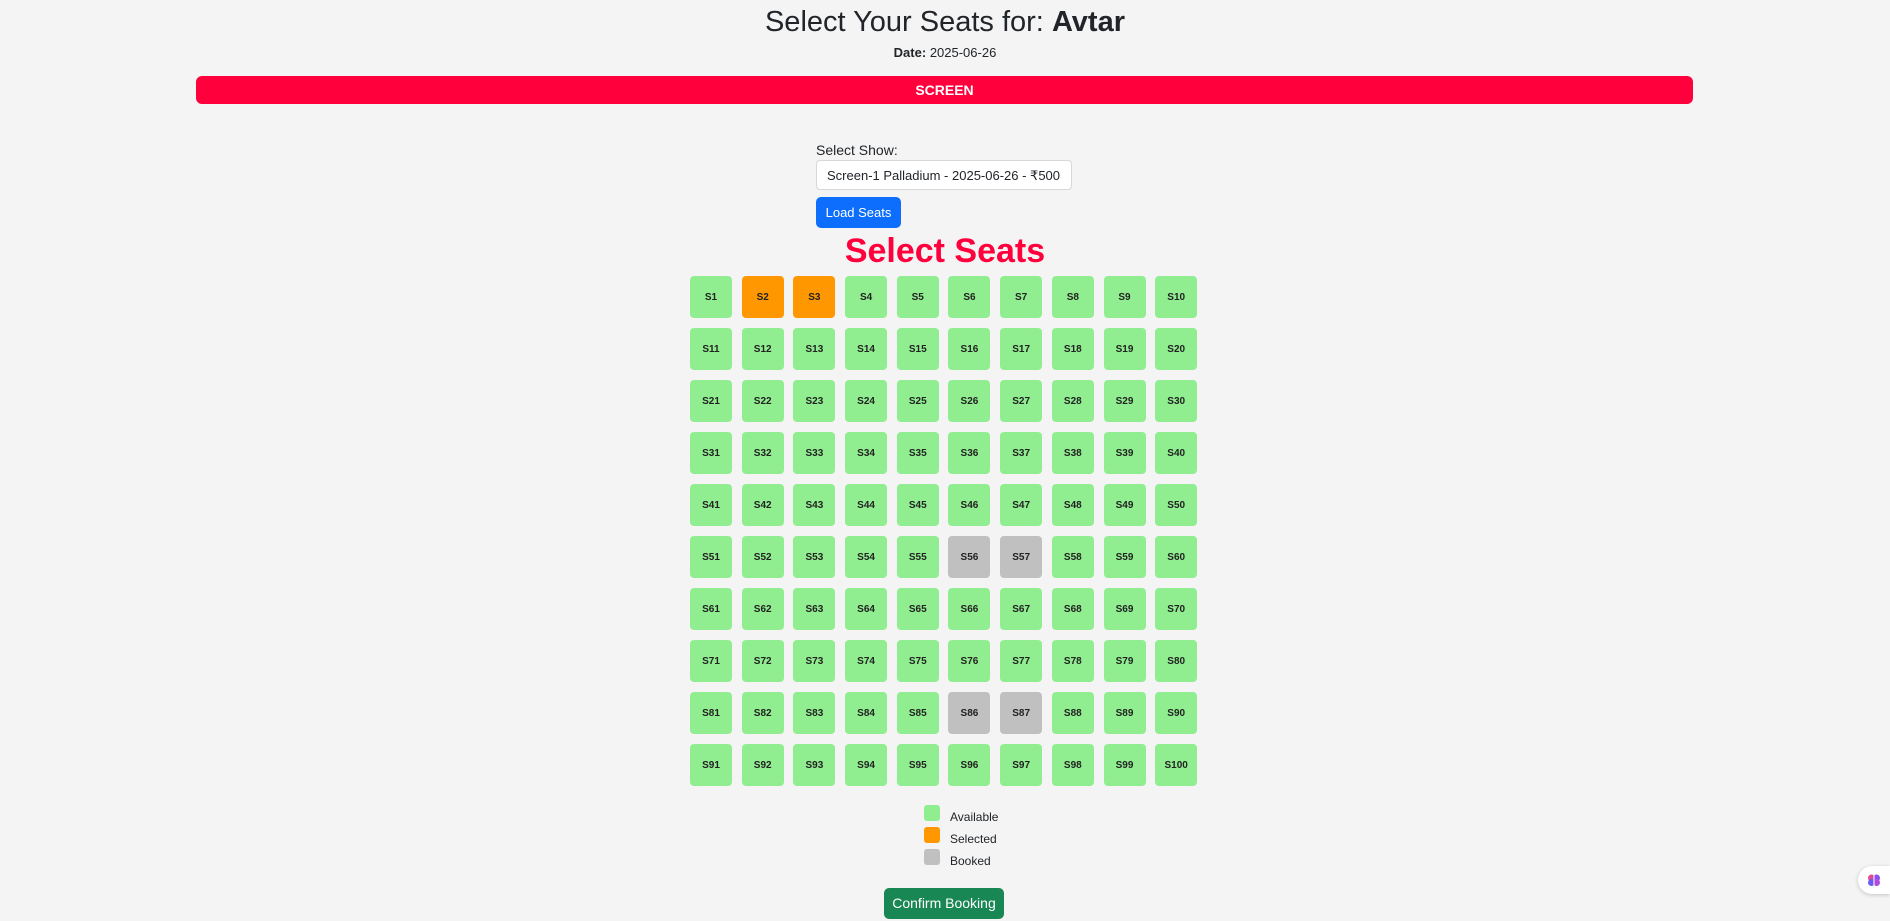 This screenshot has height=921, width=1890. What do you see at coordinates (944, 175) in the screenshot?
I see `show-select: Screen-1 Palladium - 2025-06-26 - ₹500` at bounding box center [944, 175].